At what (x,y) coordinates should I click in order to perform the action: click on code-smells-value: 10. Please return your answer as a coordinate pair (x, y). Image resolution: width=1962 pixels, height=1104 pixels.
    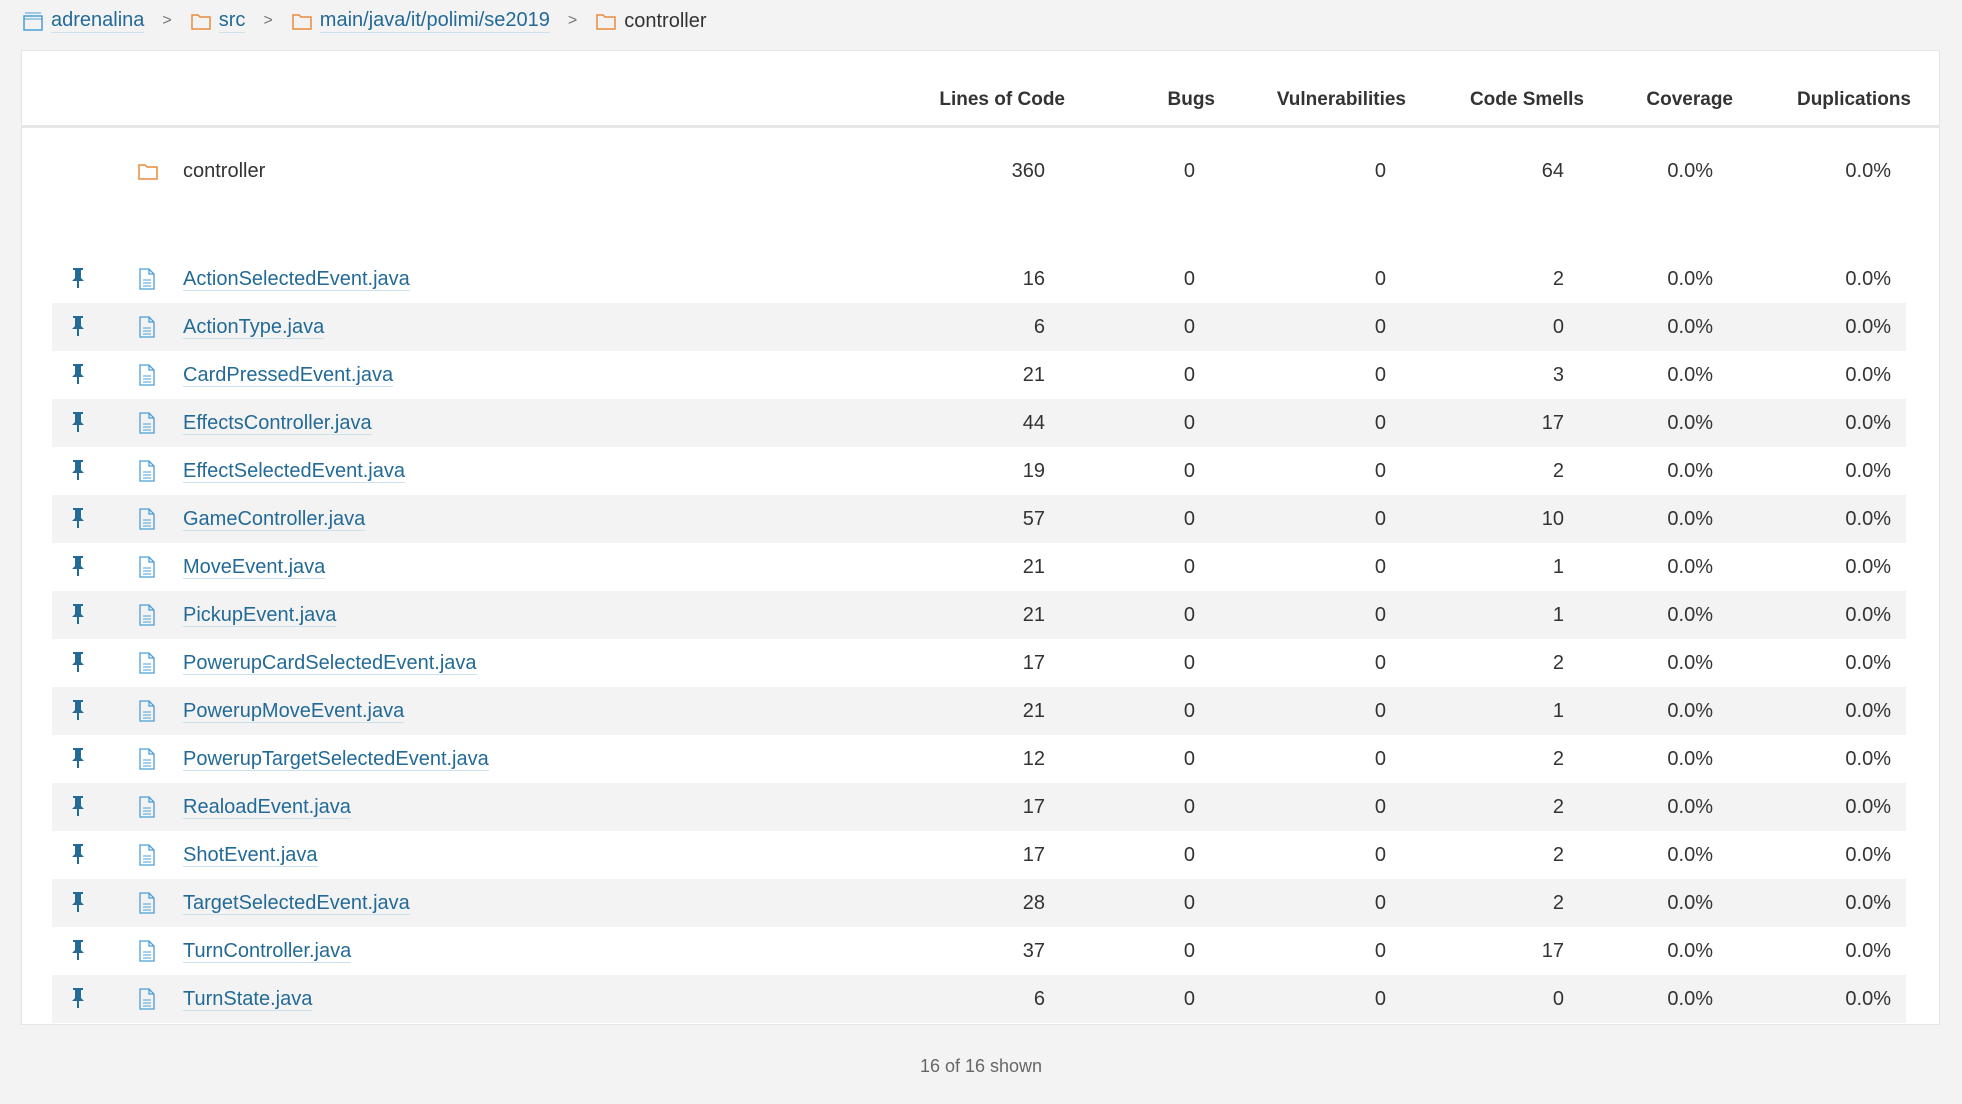
    Looking at the image, I should click on (1552, 519).